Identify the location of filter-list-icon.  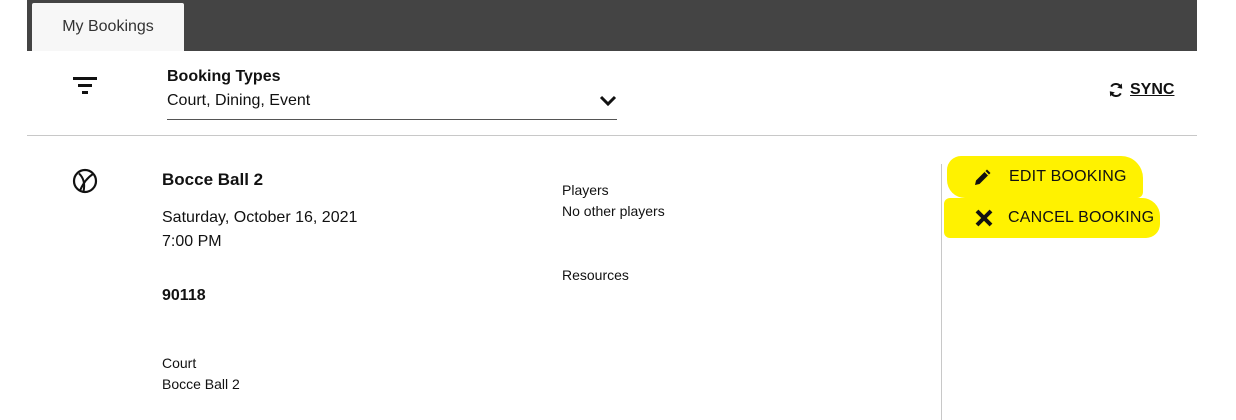
(85, 85).